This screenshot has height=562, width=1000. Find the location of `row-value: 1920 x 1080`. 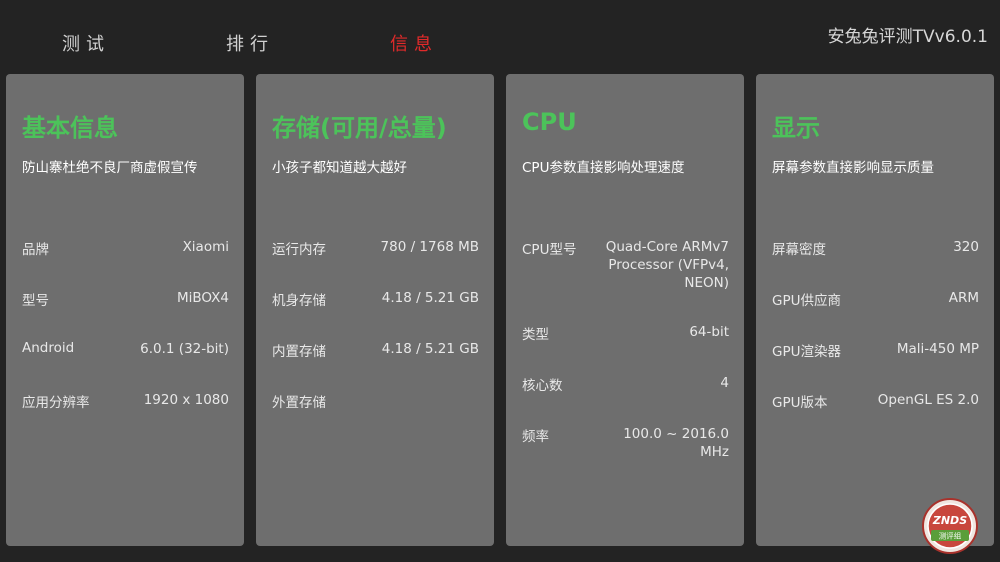

row-value: 1920 x 1080 is located at coordinates (186, 400).